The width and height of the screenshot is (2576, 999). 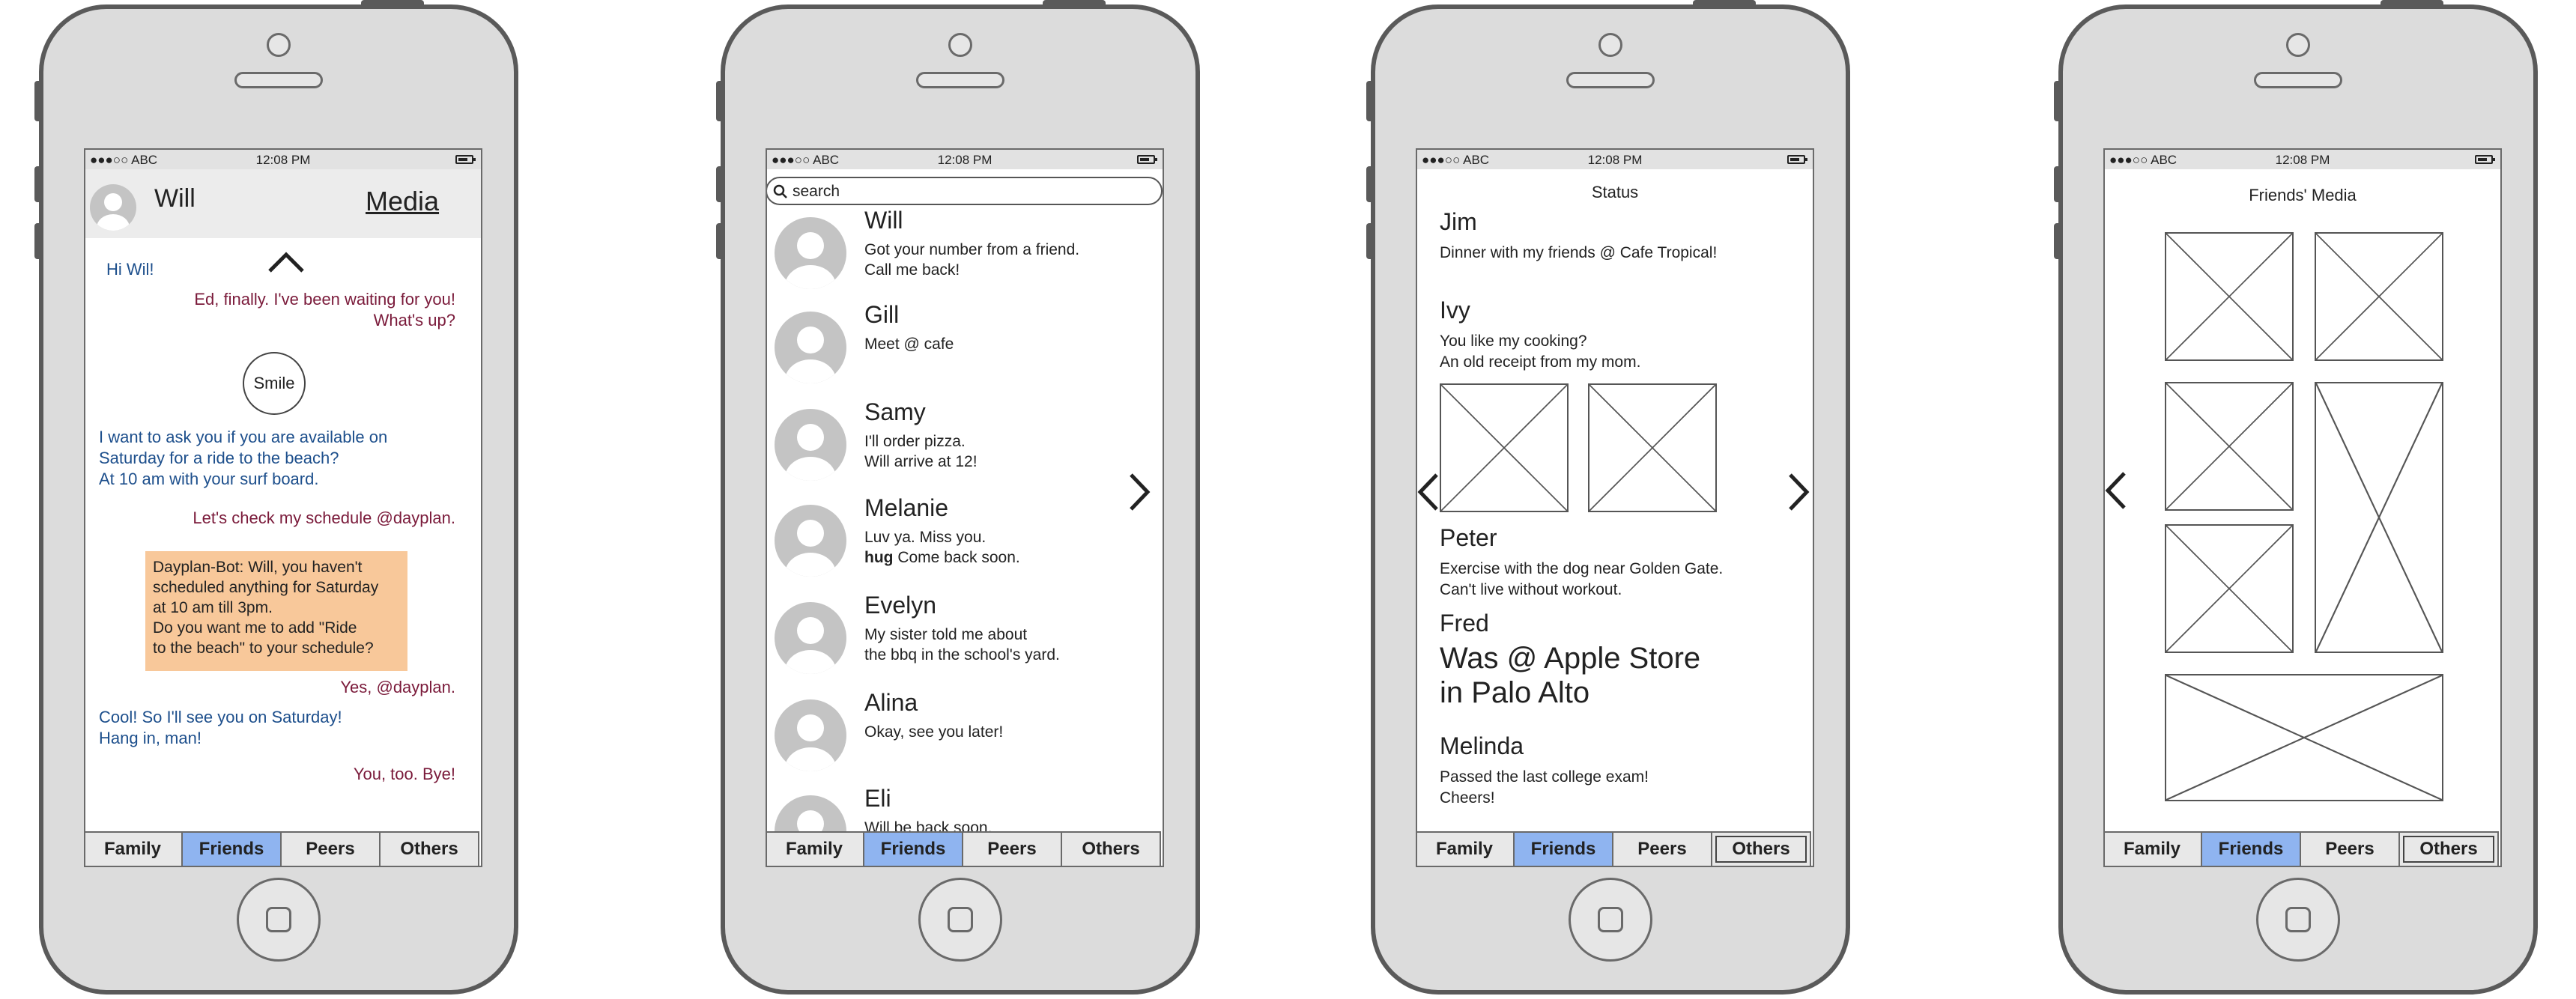 What do you see at coordinates (397, 687) in the screenshot?
I see `message-outgoing: Yes, @dayplan.` at bounding box center [397, 687].